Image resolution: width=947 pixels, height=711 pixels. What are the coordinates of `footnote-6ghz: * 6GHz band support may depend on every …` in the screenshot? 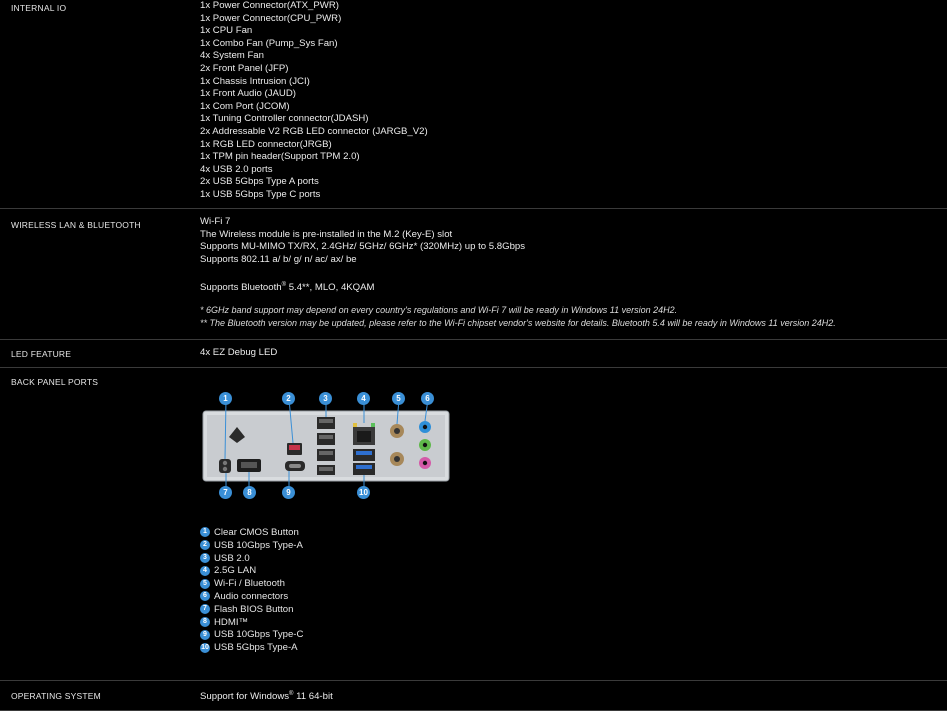 It's located at (439, 310).